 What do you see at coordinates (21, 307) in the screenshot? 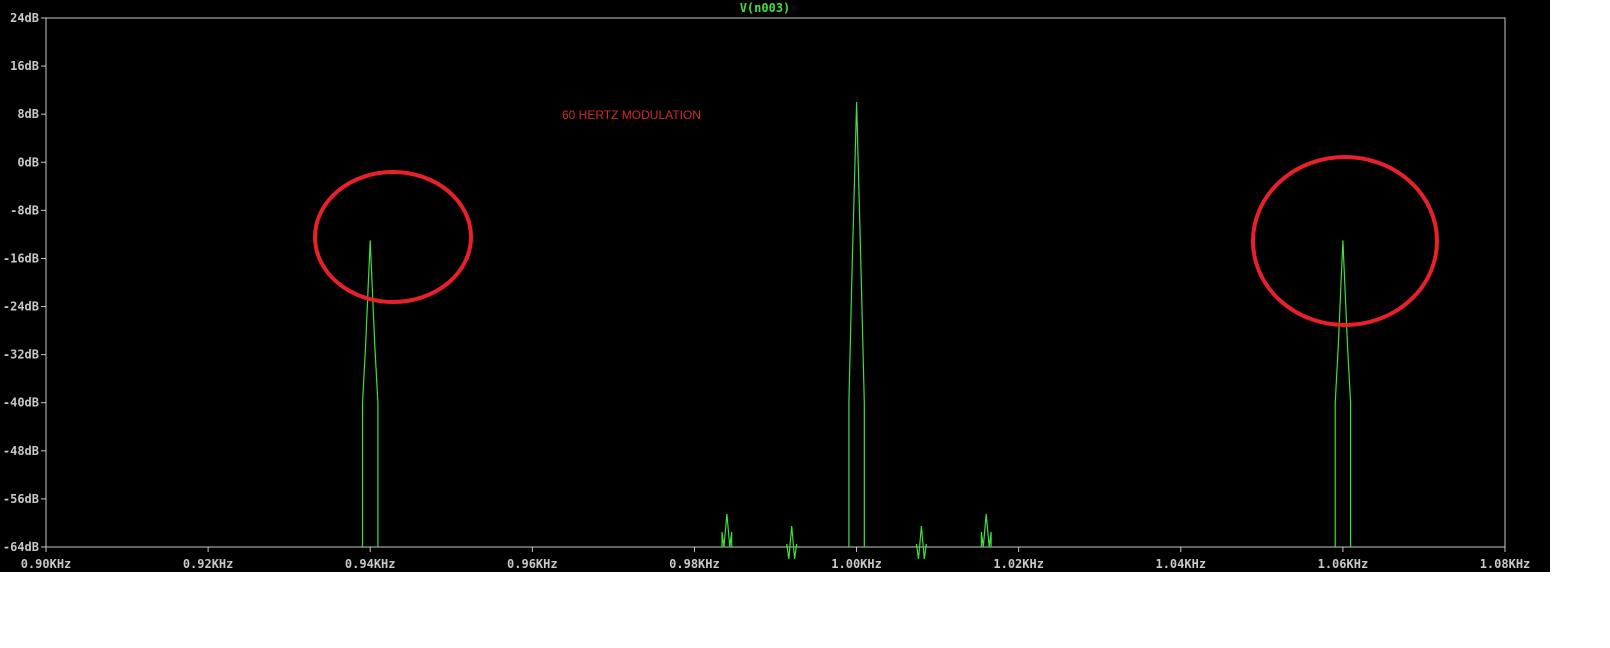
I see `y-tick-label: -24dB` at bounding box center [21, 307].